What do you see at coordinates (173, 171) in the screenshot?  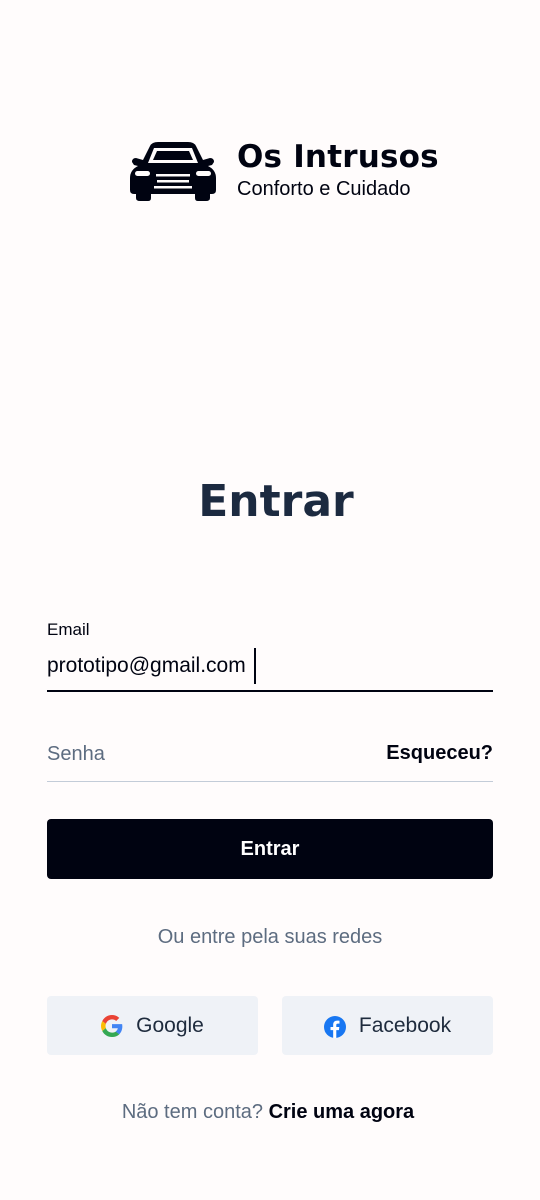 I see `car-icon` at bounding box center [173, 171].